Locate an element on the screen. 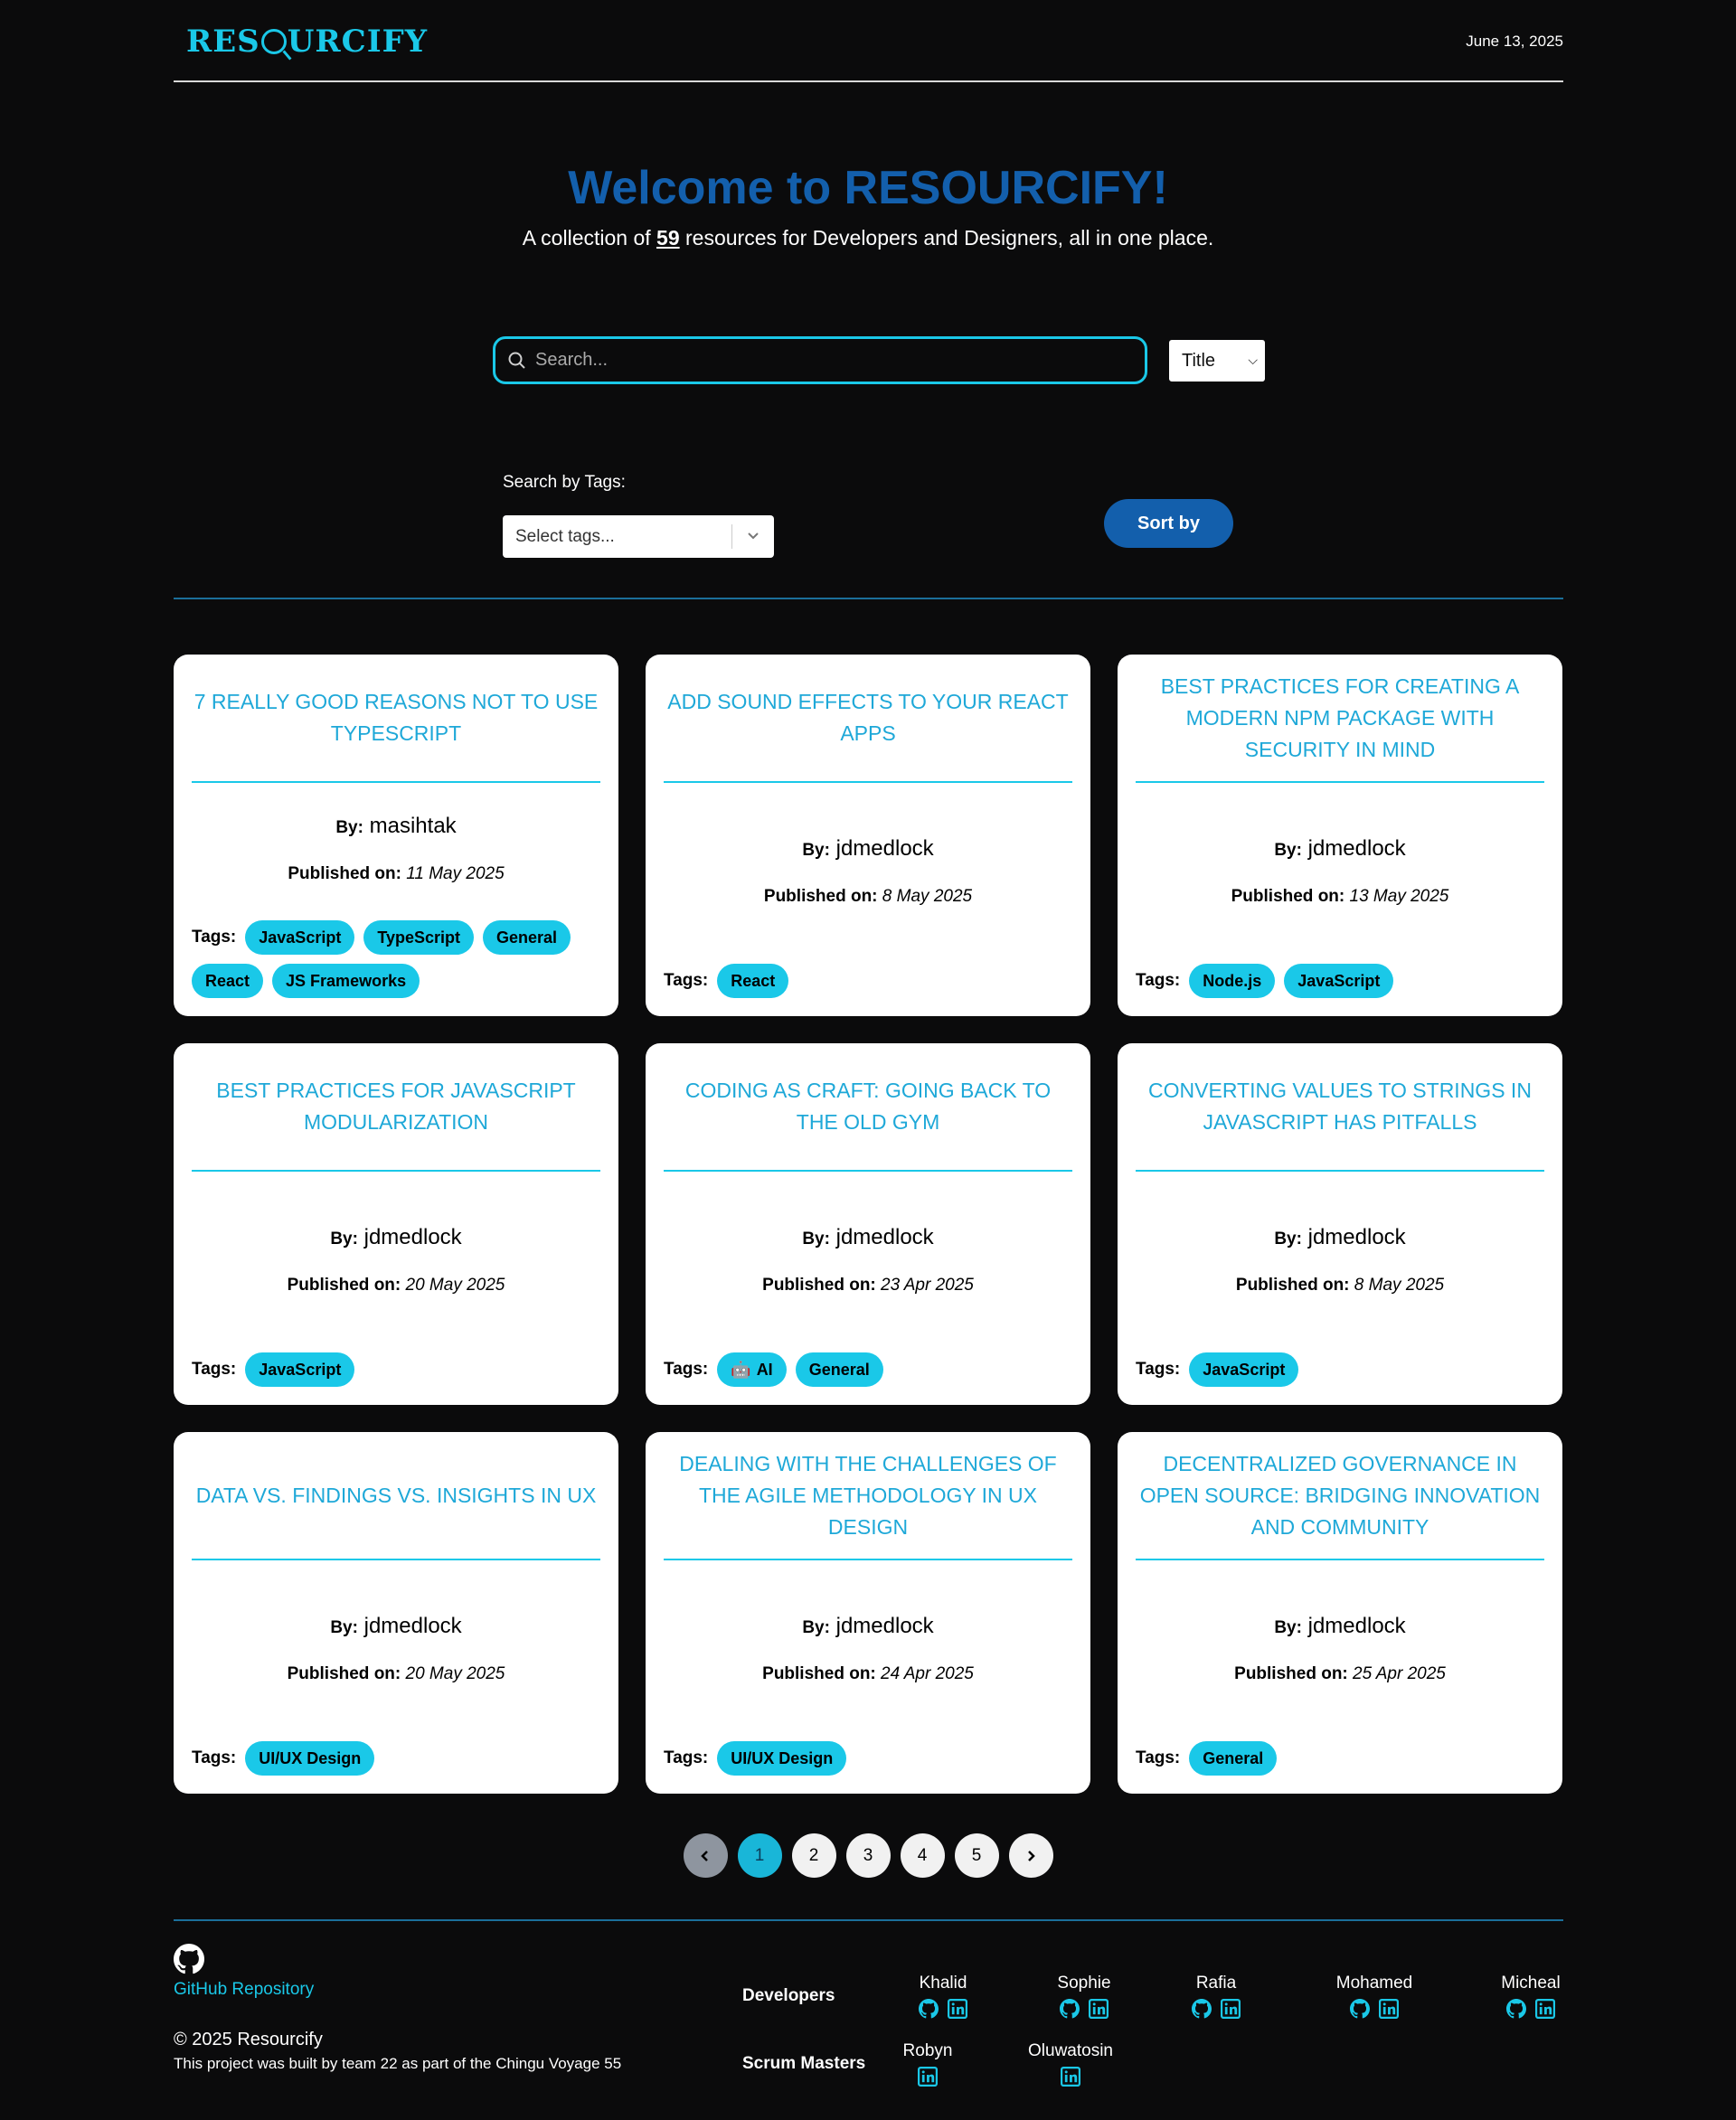 The width and height of the screenshot is (1736, 2120). search-box is located at coordinates (820, 360).